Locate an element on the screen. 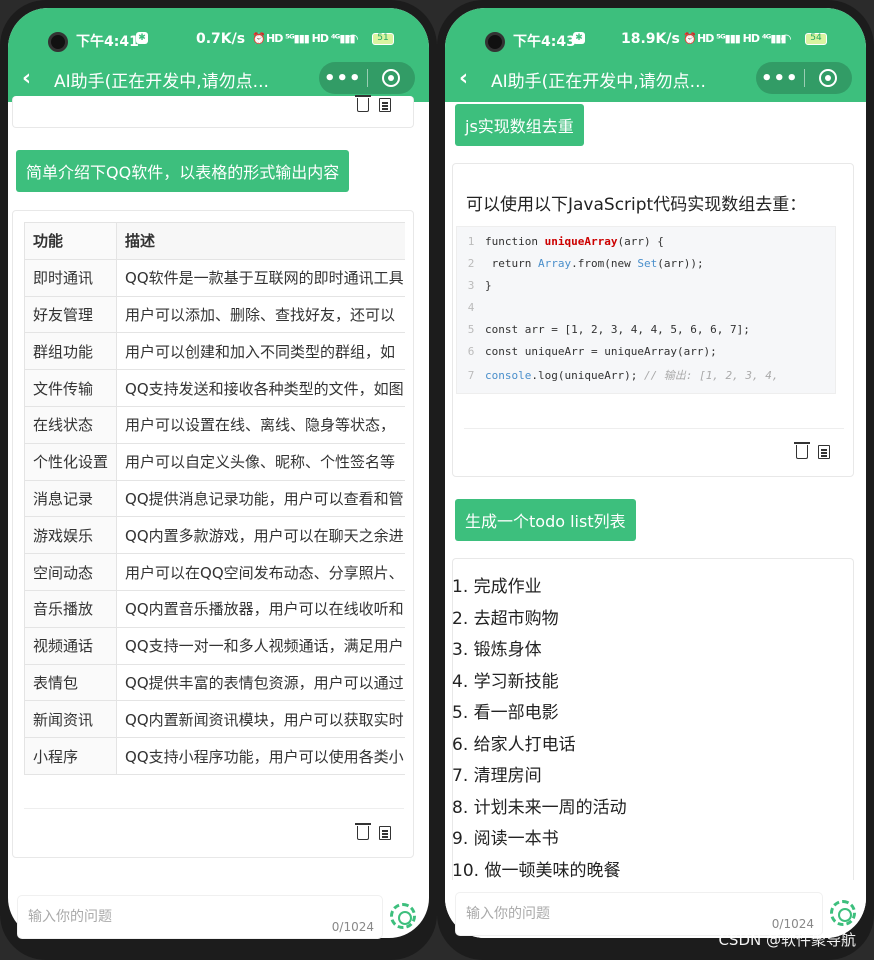  table-cell-feature: 在线状态 is located at coordinates (71, 424).